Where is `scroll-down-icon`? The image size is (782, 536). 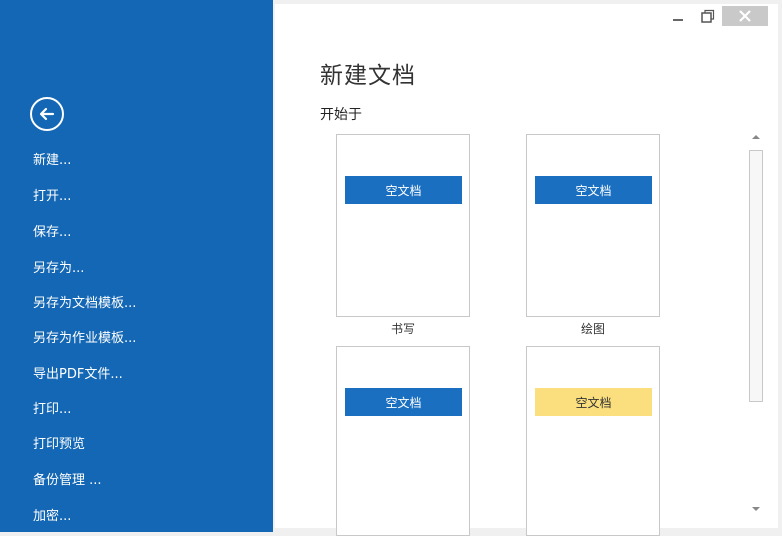
scroll-down-icon is located at coordinates (756, 509).